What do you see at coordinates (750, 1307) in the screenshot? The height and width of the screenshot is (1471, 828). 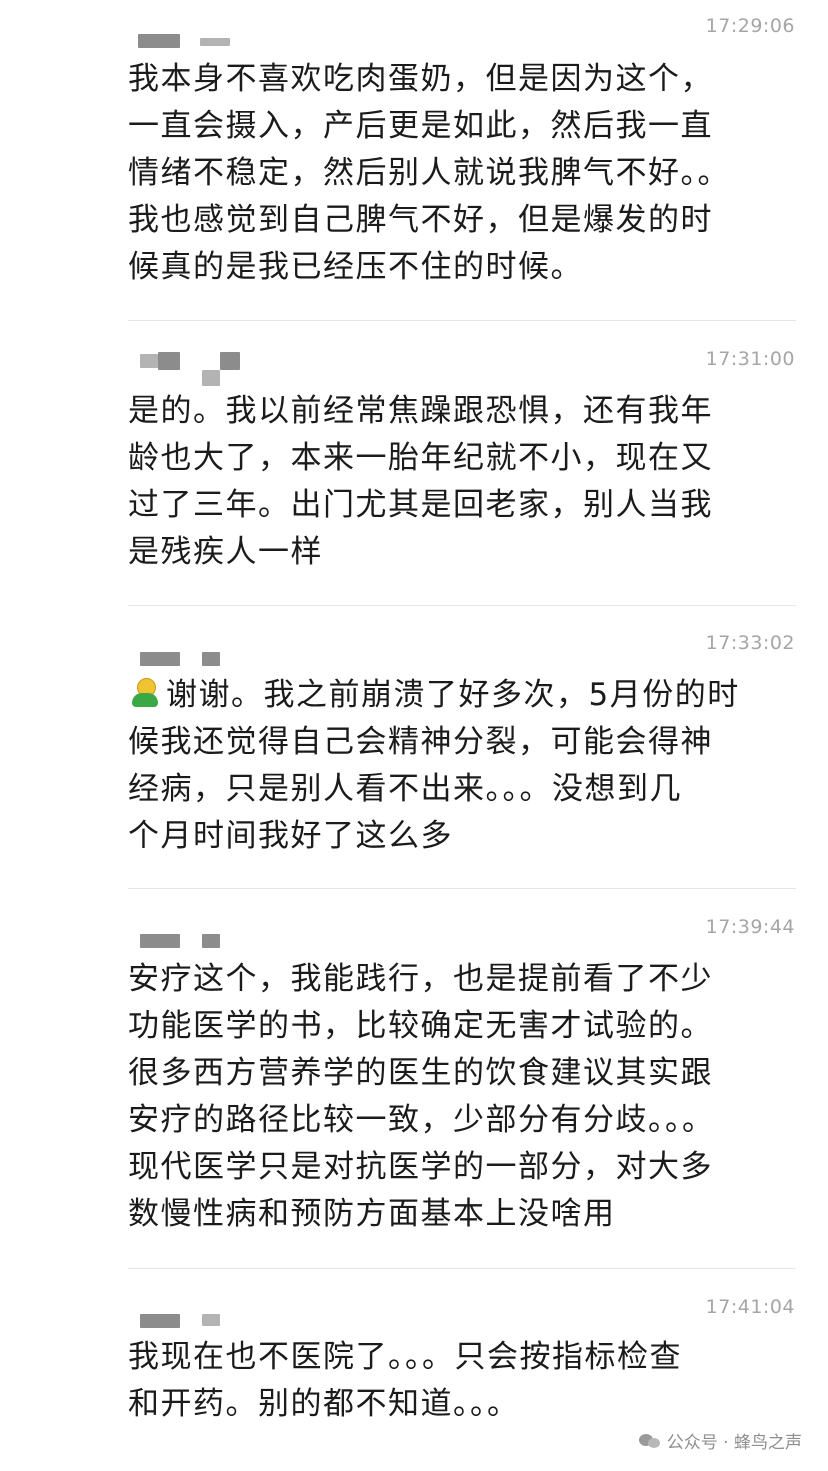 I see `message-timestamp: 17:41:04` at bounding box center [750, 1307].